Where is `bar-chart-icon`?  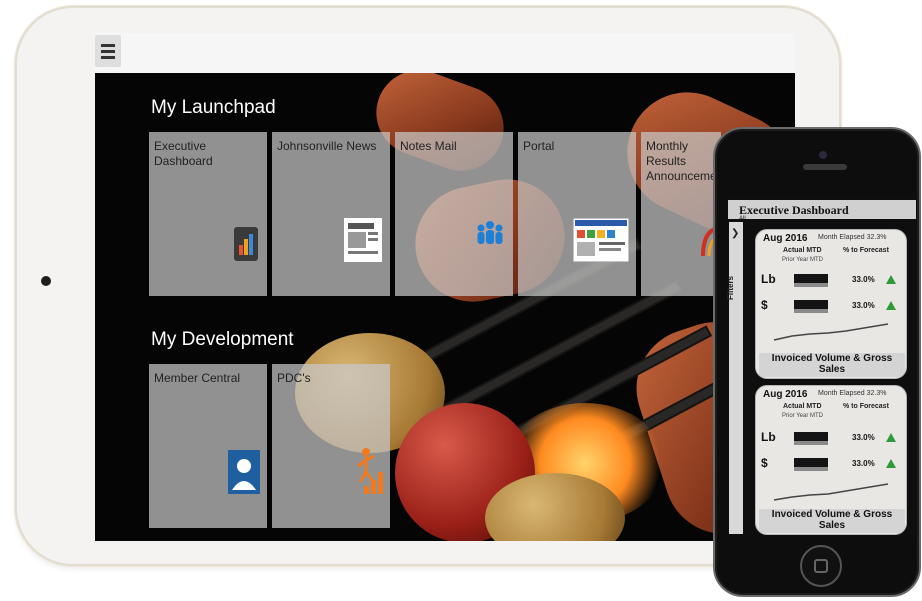 bar-chart-icon is located at coordinates (246, 244).